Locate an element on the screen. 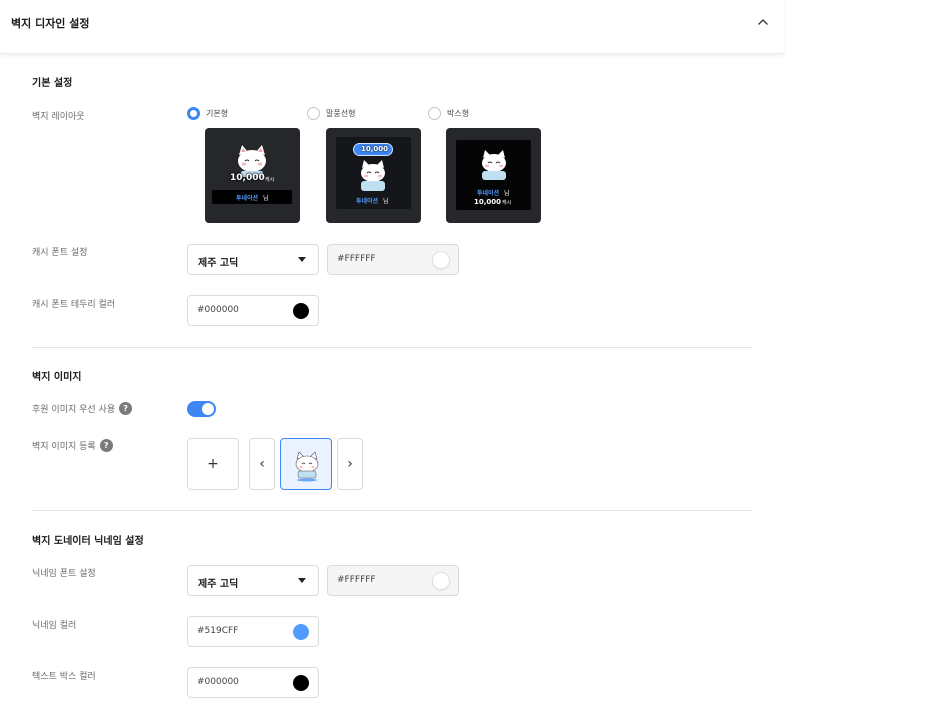 This screenshot has height=712, width=928. priority-toggle is located at coordinates (201, 409).